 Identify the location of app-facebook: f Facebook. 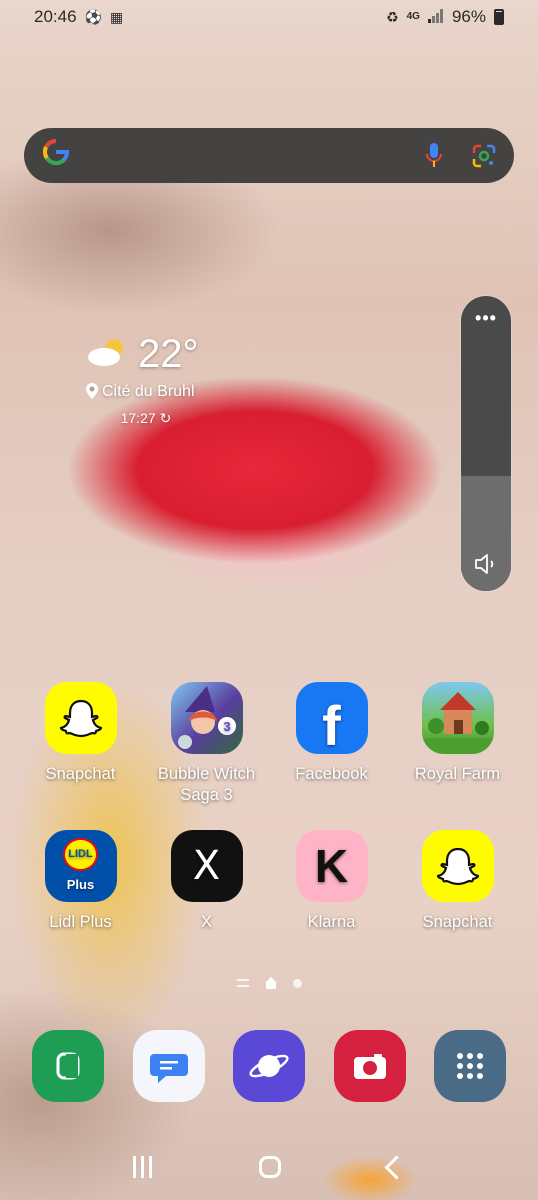
(331, 733).